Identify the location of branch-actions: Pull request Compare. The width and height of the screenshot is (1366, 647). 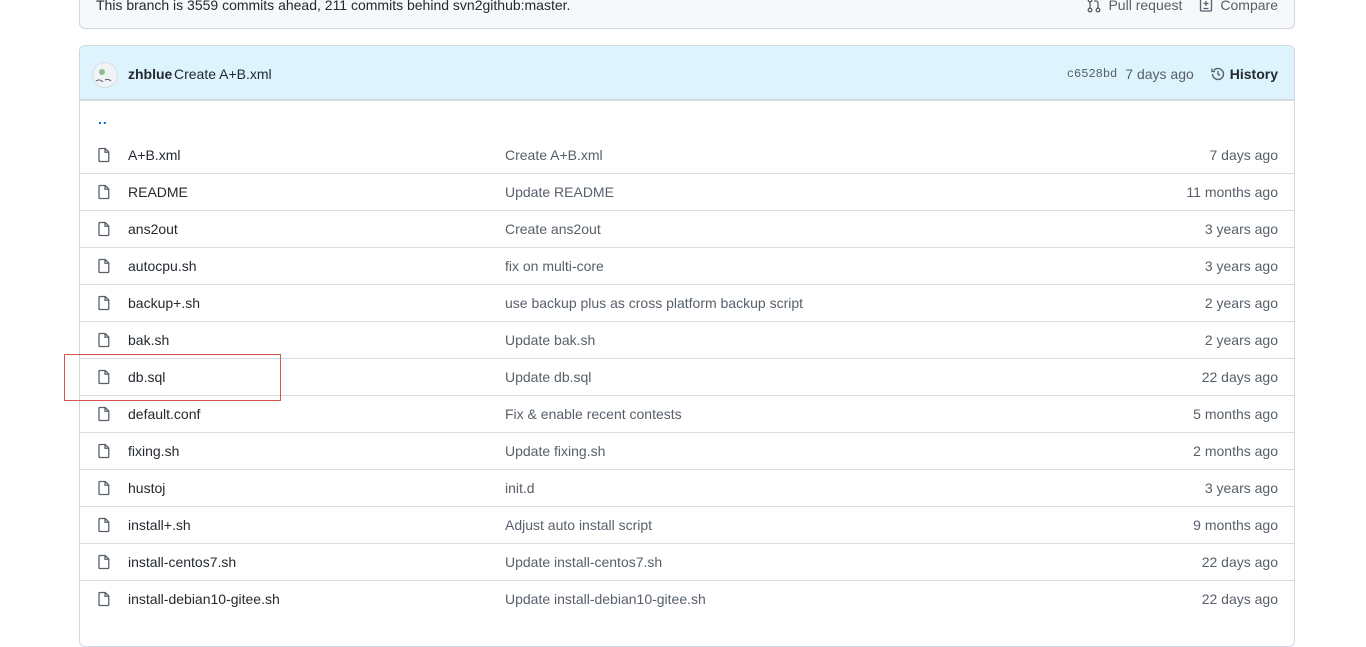
(1182, 6).